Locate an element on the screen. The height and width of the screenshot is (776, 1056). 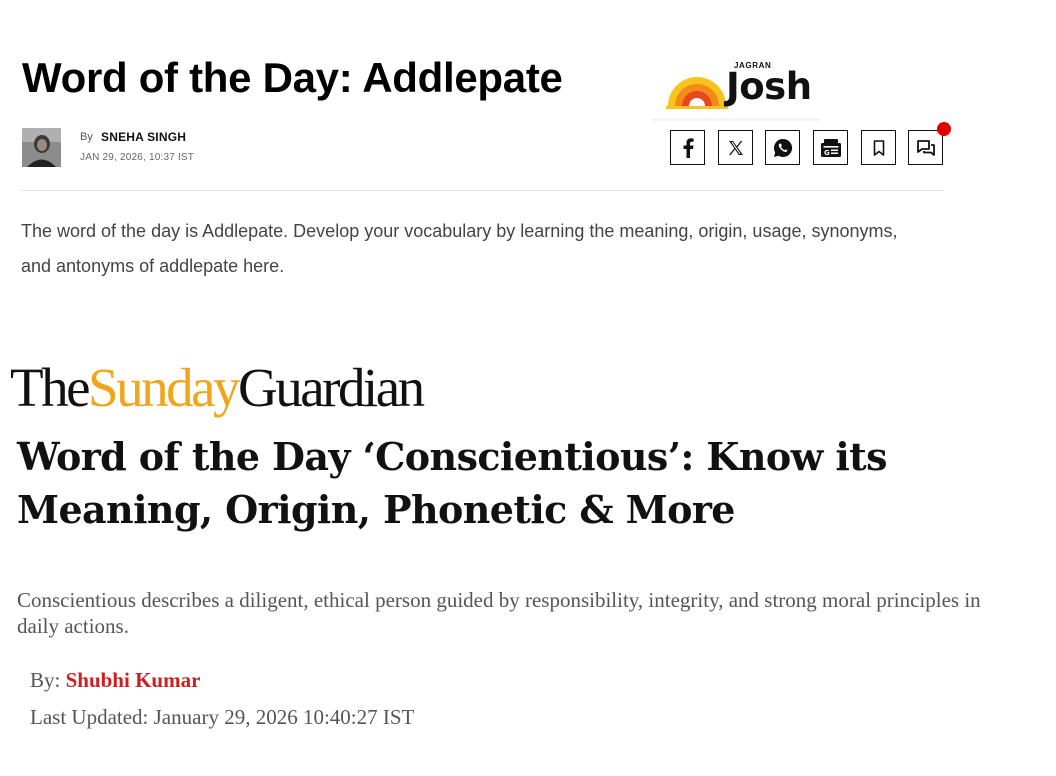
byline-by-label: By: is located at coordinates (45, 680).